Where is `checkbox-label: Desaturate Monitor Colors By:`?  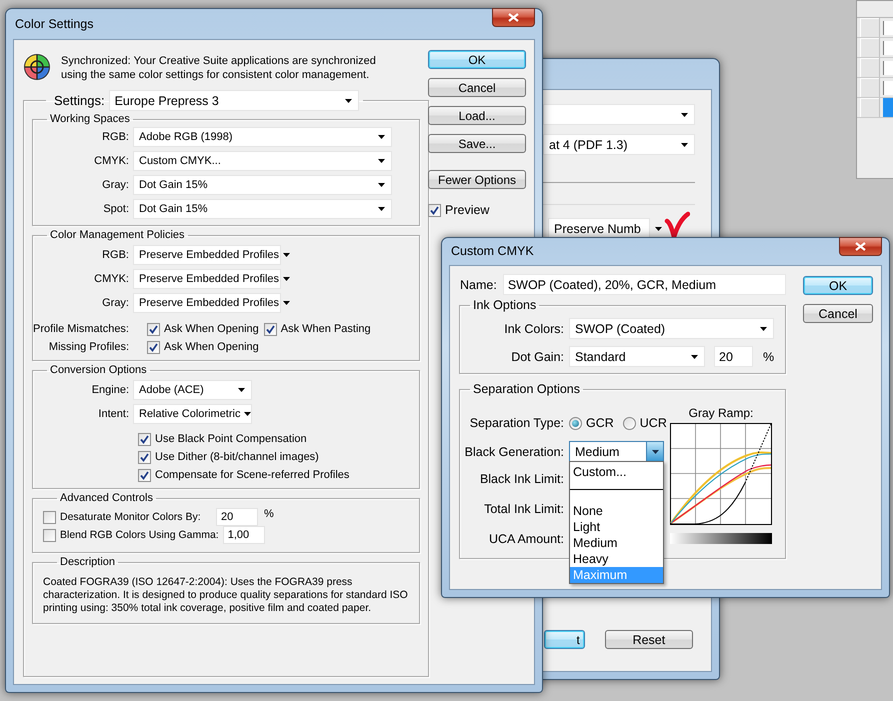 checkbox-label: Desaturate Monitor Colors By: is located at coordinates (131, 517).